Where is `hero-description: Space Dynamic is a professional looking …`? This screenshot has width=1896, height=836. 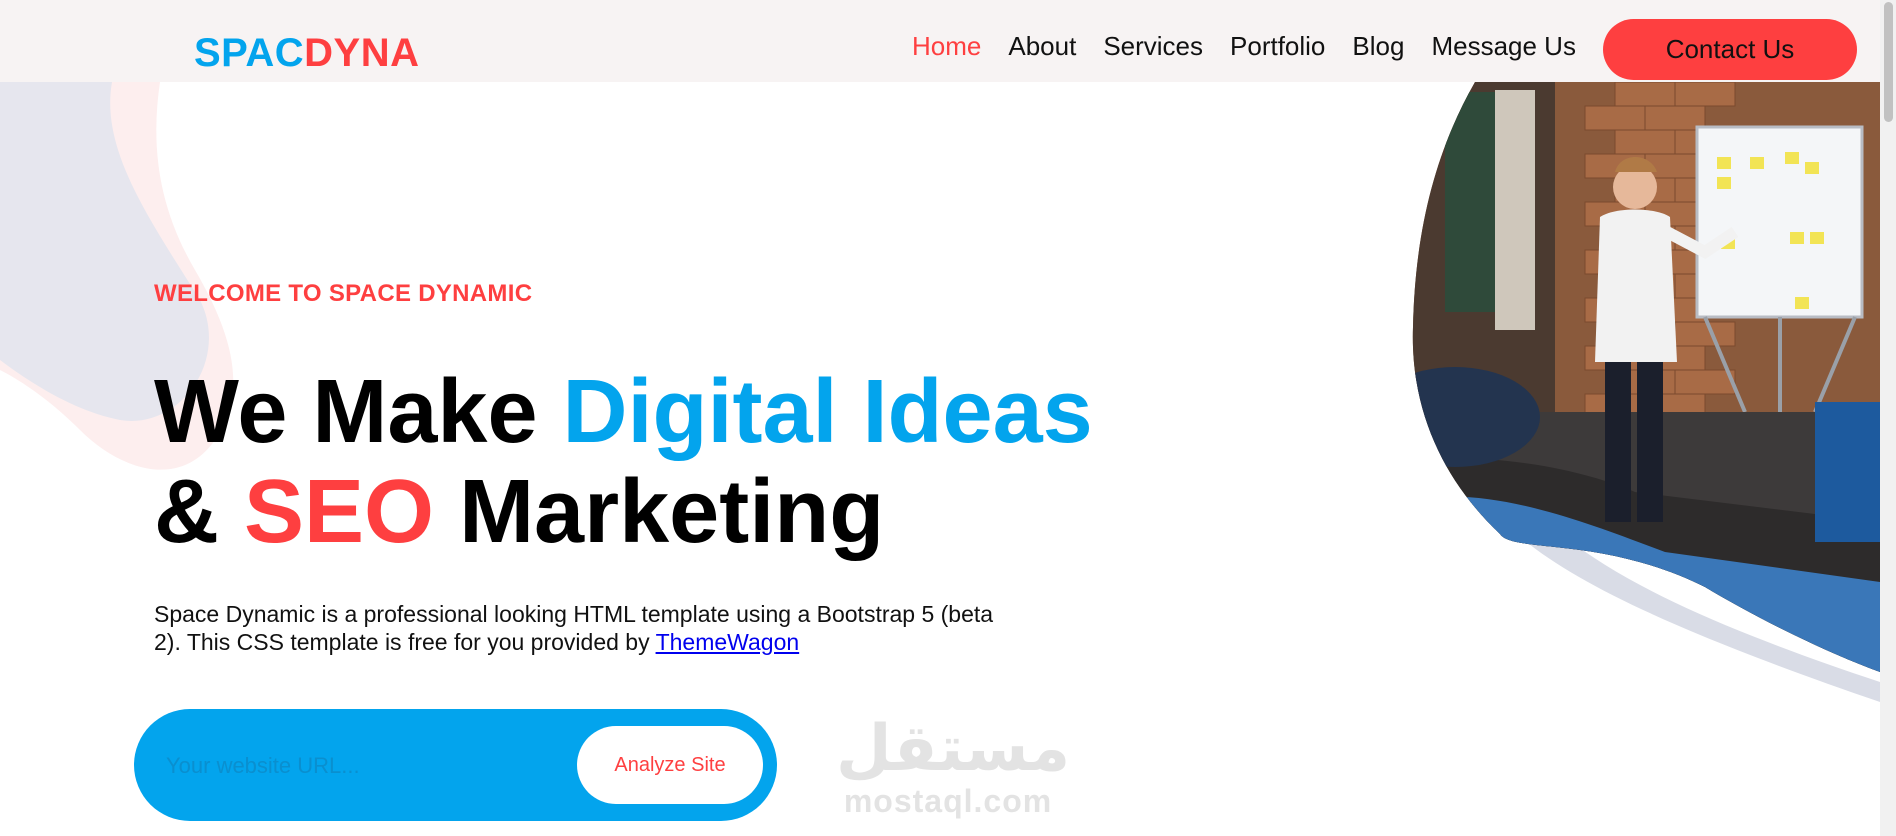 hero-description: Space Dynamic is a professional looking … is located at coordinates (574, 628).